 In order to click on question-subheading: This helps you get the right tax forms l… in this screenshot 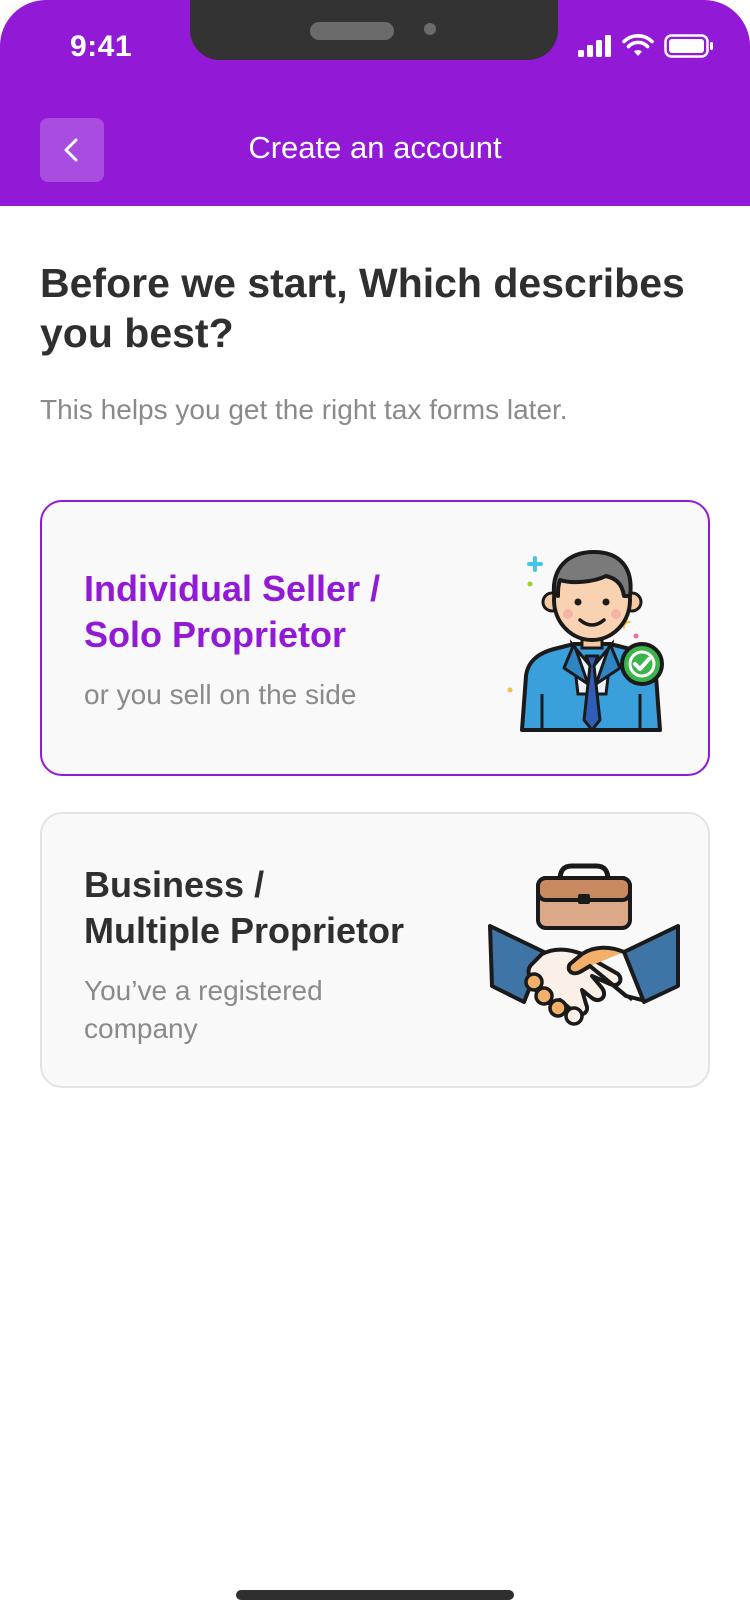, I will do `click(304, 409)`.